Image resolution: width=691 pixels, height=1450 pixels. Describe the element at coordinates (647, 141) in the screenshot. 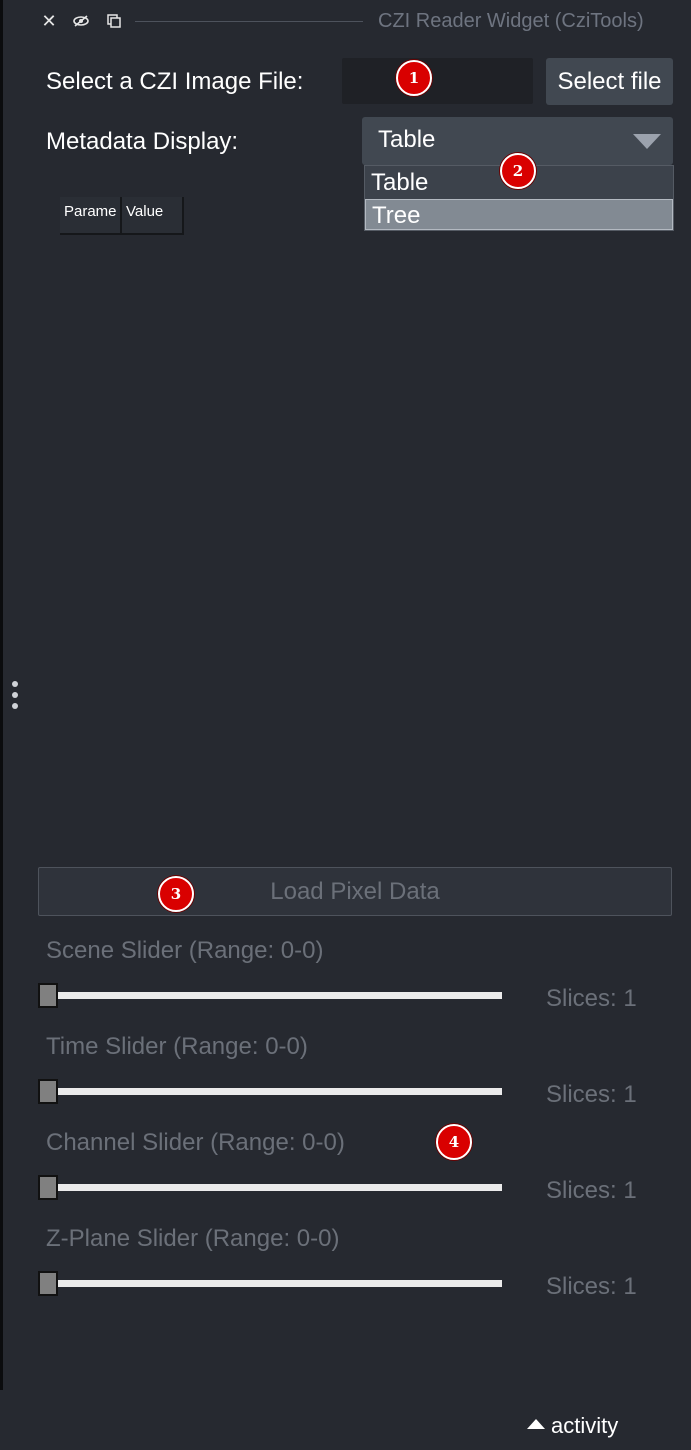

I see `chevron-down-icon` at that location.